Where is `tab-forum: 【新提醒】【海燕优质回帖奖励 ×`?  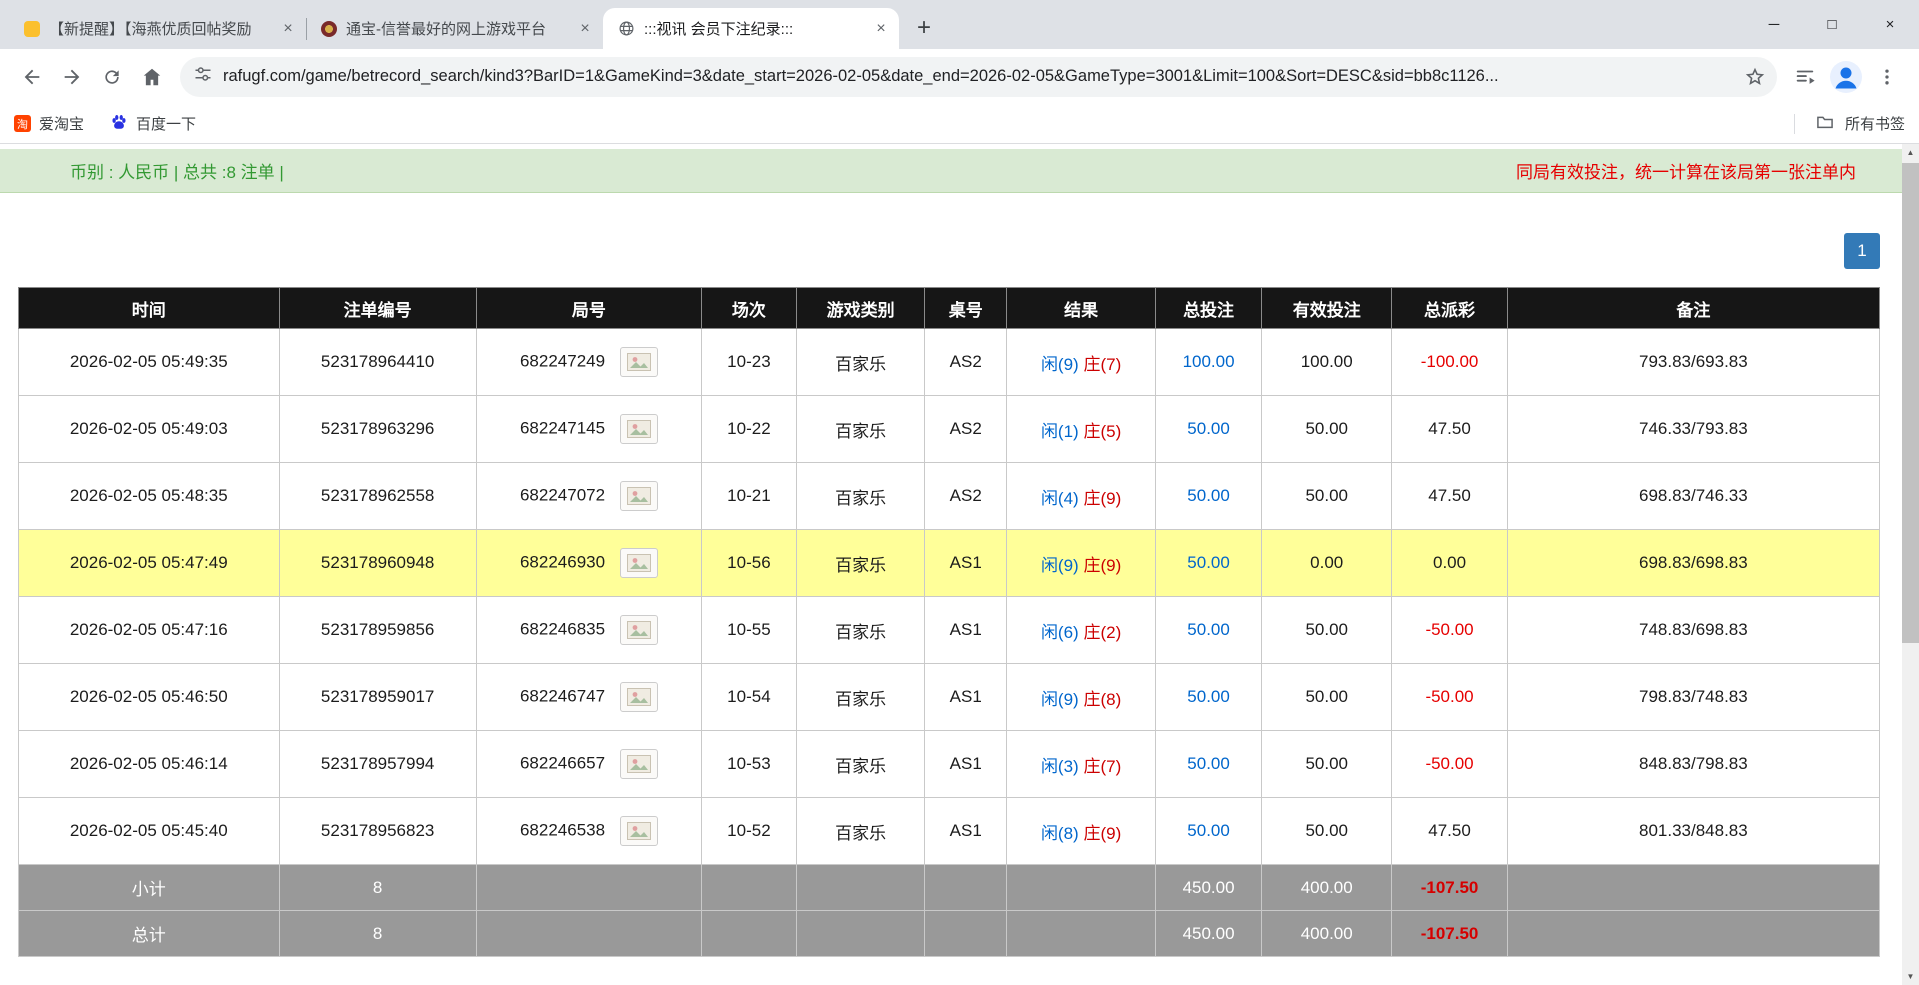
tab-forum: 【新提醒】【海燕优质回帖奖励 × is located at coordinates (158, 28).